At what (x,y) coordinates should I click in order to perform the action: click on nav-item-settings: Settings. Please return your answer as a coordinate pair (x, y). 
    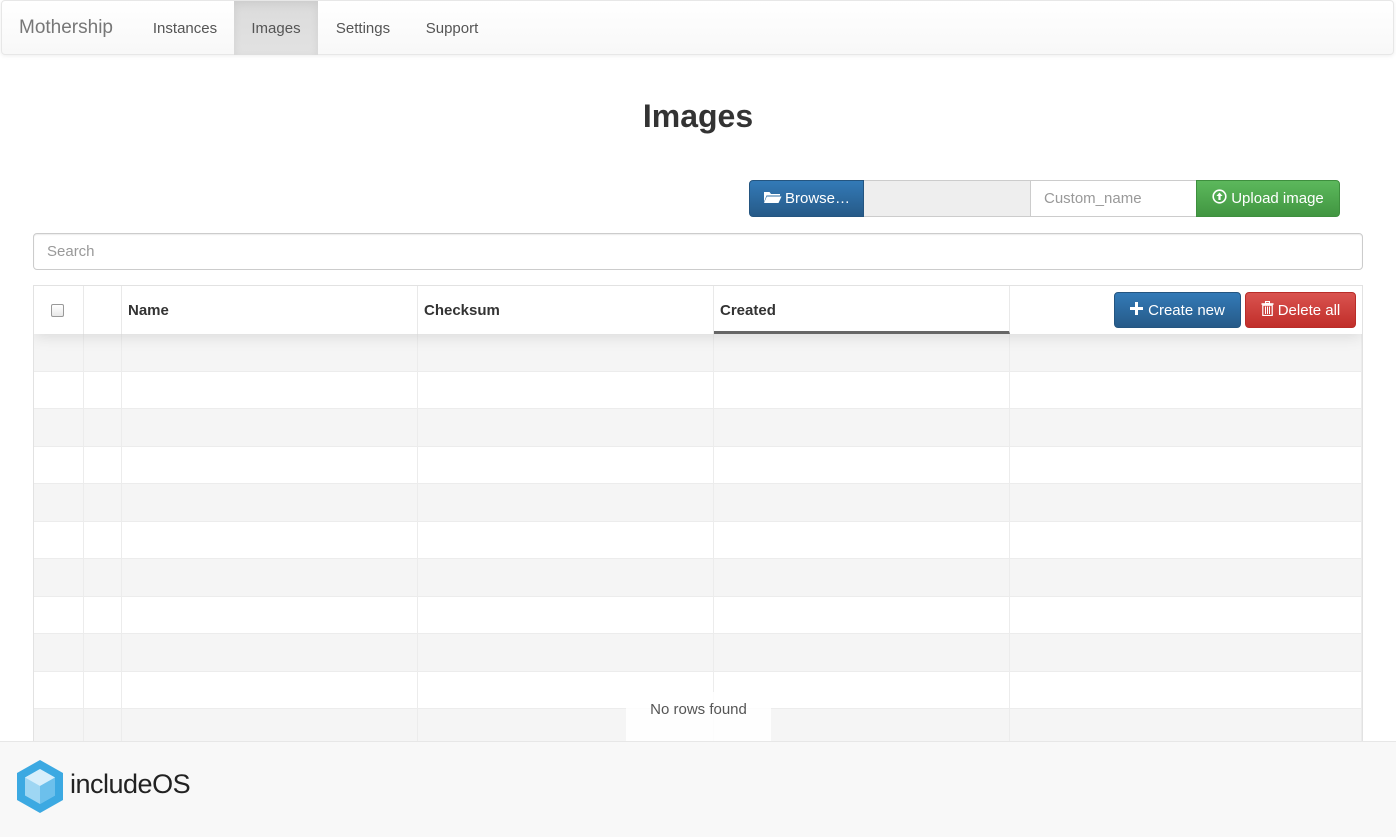
    Looking at the image, I should click on (363, 28).